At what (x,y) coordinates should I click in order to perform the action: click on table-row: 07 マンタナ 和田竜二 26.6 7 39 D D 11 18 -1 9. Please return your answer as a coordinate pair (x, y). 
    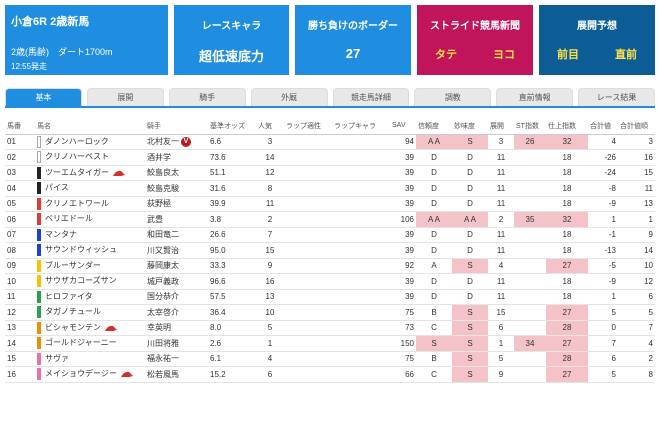
    Looking at the image, I should click on (330, 235).